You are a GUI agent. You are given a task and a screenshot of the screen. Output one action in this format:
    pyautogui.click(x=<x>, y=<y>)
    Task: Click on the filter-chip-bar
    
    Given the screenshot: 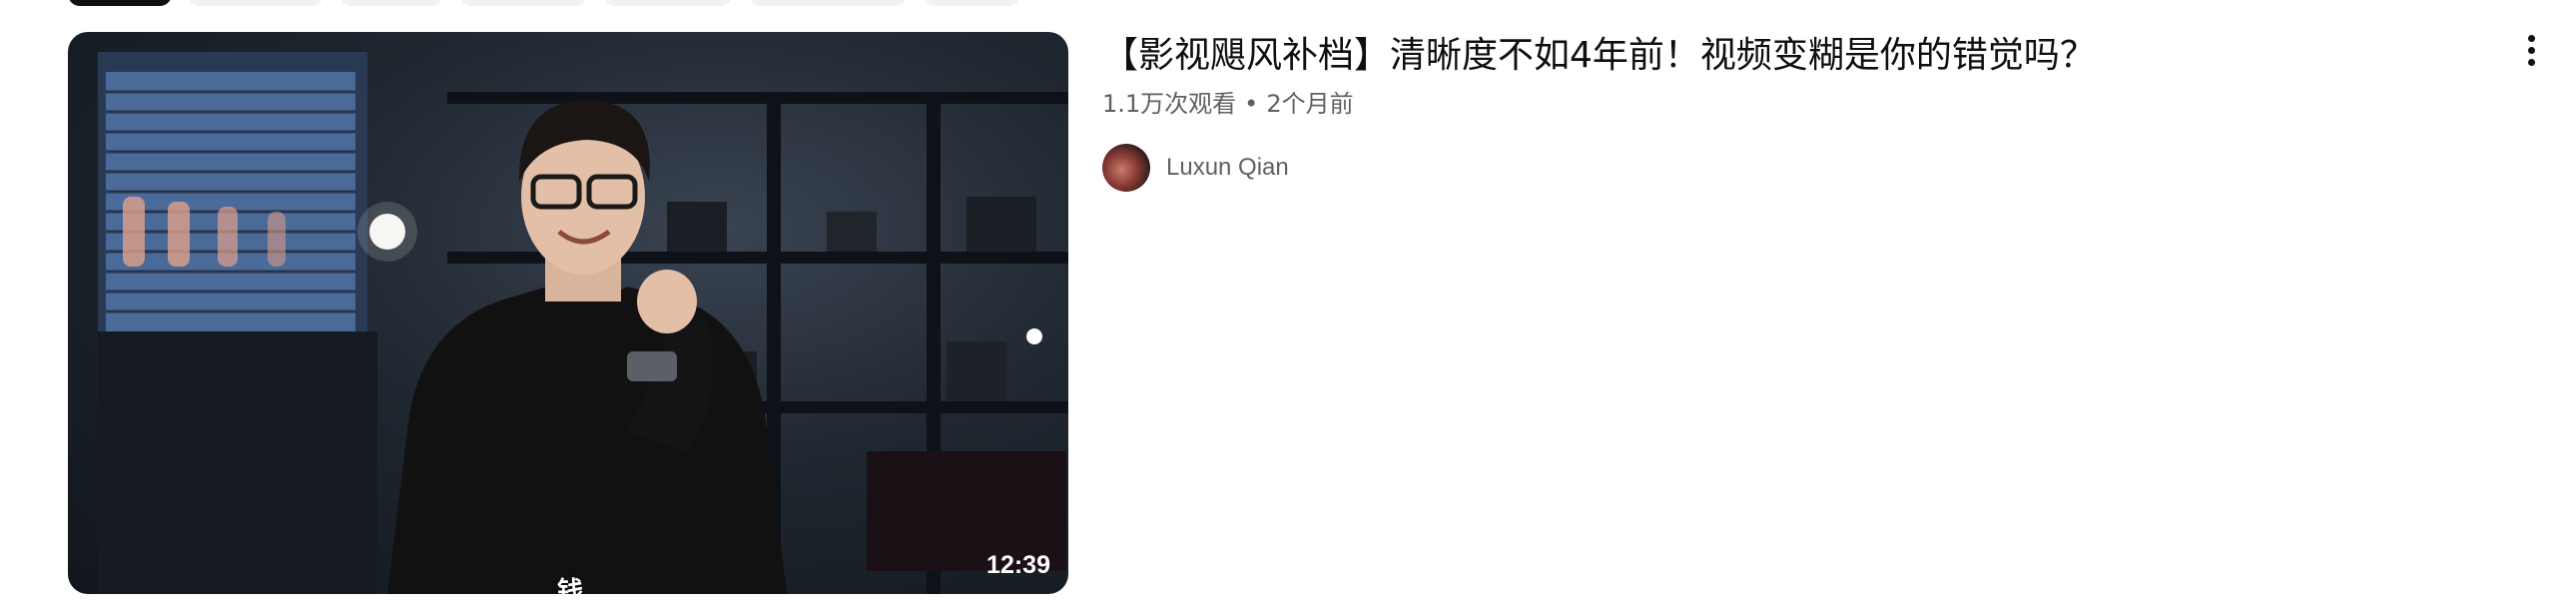 What is the action you would take?
    pyautogui.click(x=544, y=3)
    